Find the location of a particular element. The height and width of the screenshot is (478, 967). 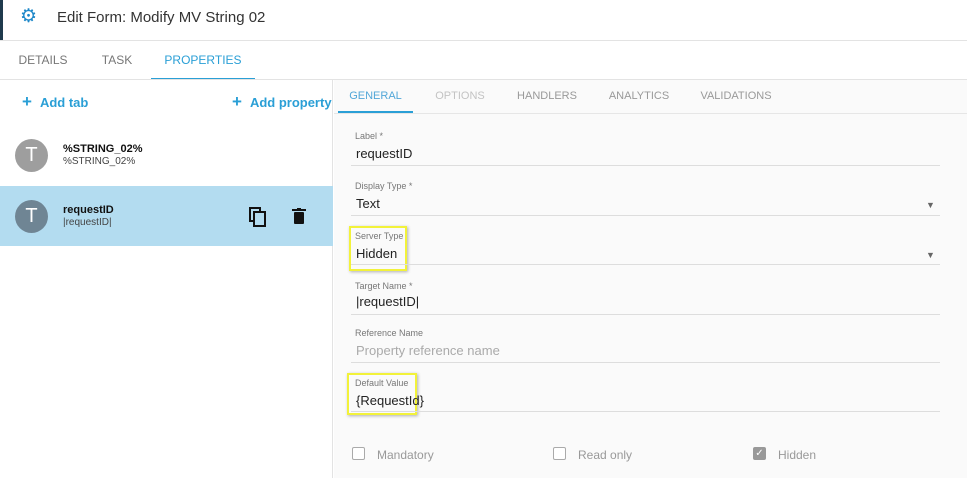

tab-validations: VALIDATIONS is located at coordinates (736, 96).